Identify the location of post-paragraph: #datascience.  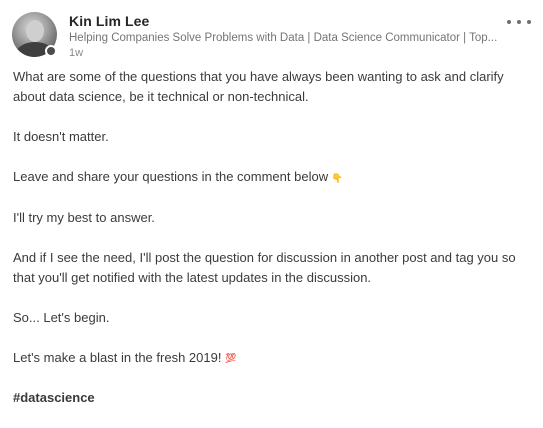
(270, 398).